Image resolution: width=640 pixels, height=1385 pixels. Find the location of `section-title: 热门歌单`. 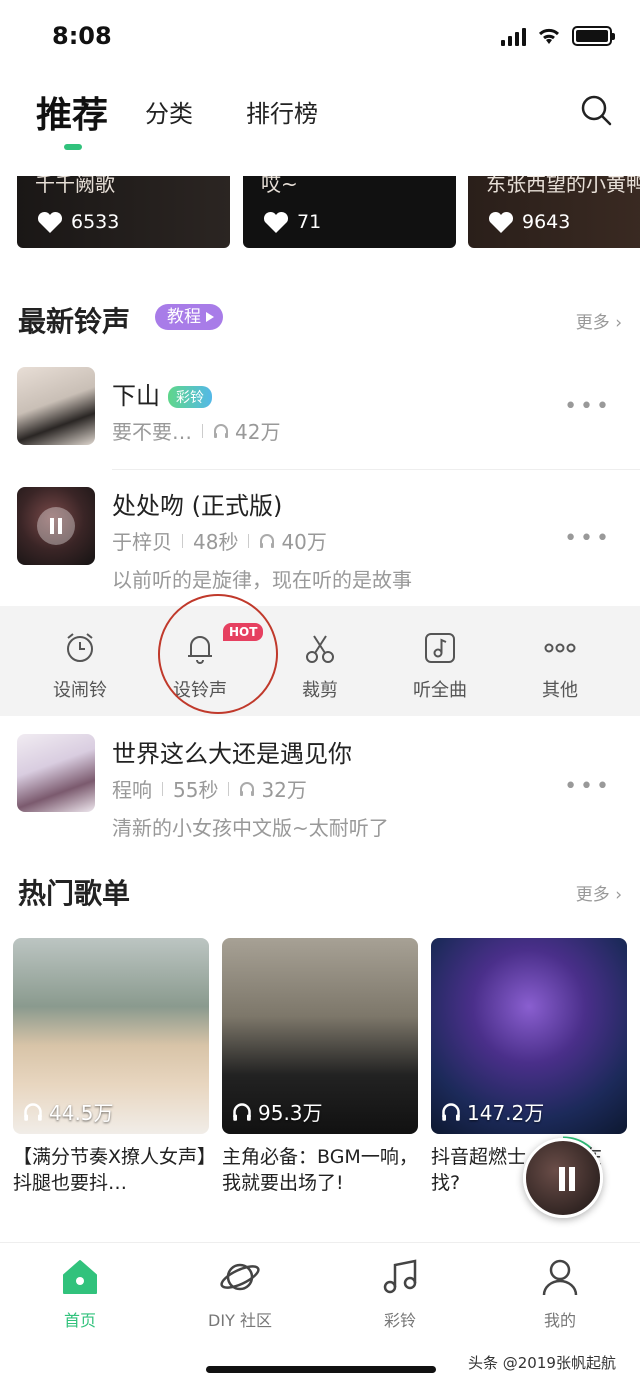

section-title: 热门歌单 is located at coordinates (74, 893).